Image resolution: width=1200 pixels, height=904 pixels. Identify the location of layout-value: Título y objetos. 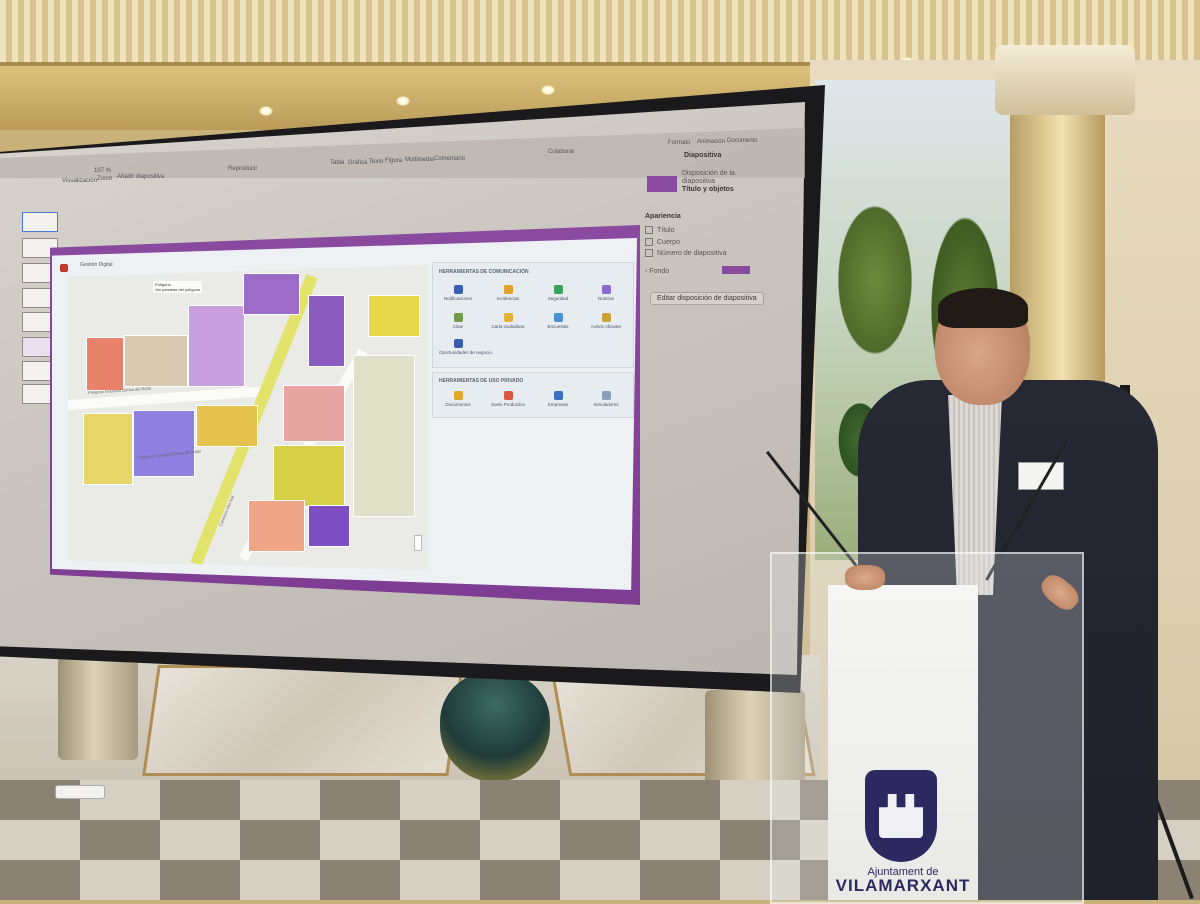
(708, 189).